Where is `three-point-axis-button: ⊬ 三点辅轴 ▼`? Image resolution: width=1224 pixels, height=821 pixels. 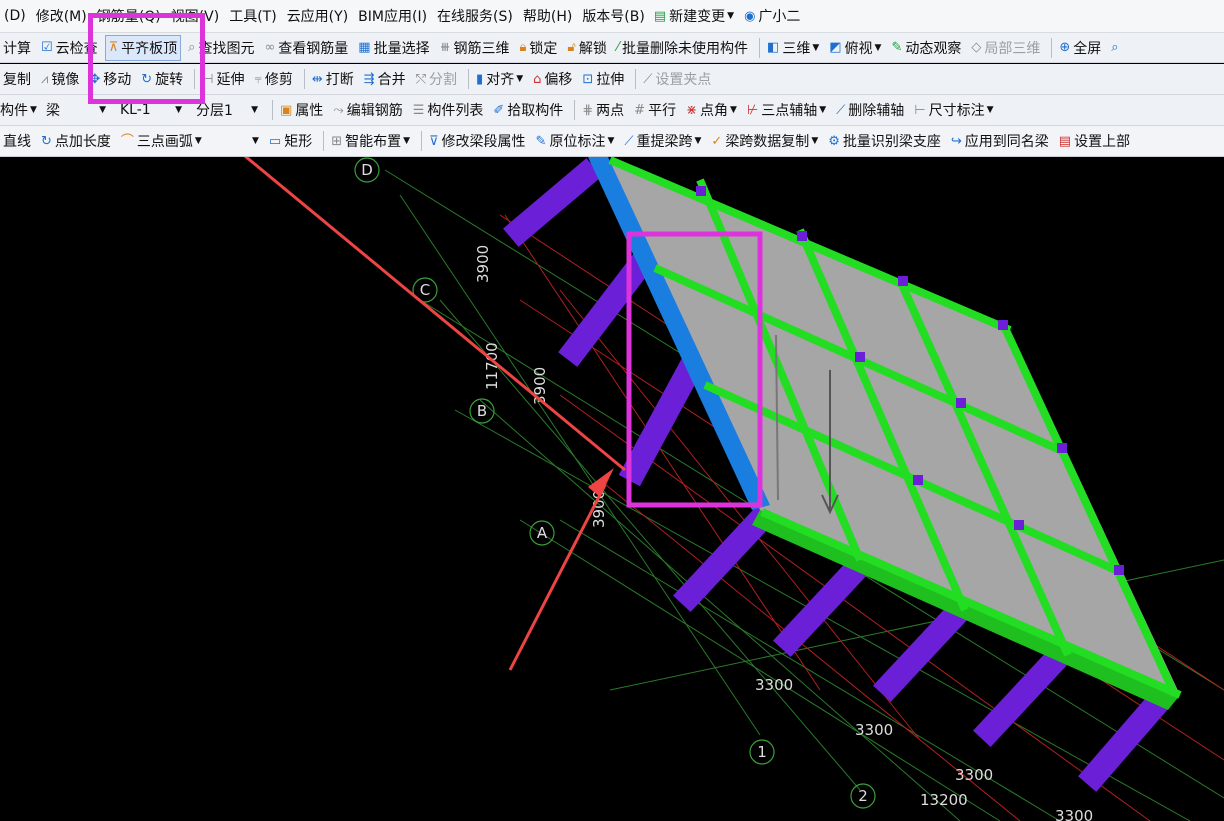 three-point-axis-button: ⊬ 三点辅轴 ▼ is located at coordinates (786, 110).